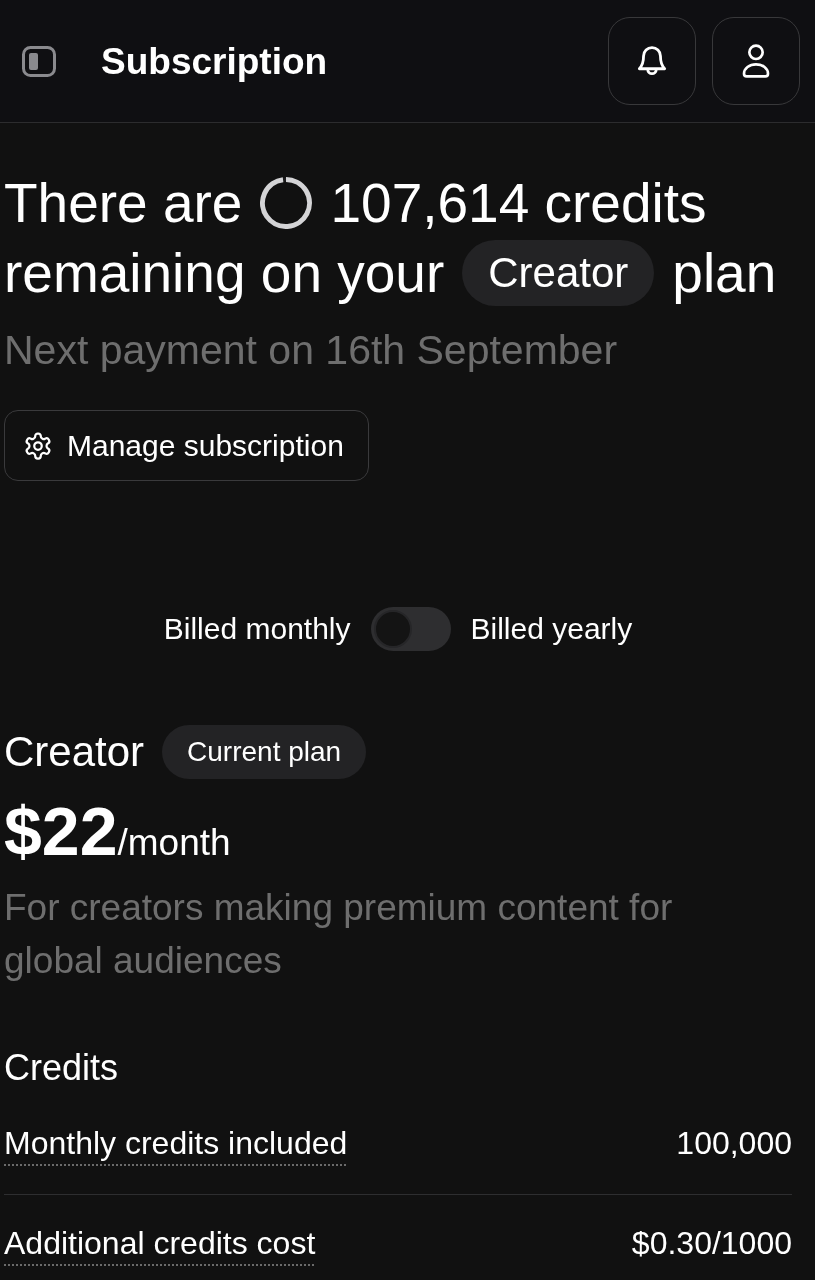 This screenshot has height=1280, width=815. Describe the element at coordinates (518, 203) in the screenshot. I see `headline-text: 107,614 credits` at that location.